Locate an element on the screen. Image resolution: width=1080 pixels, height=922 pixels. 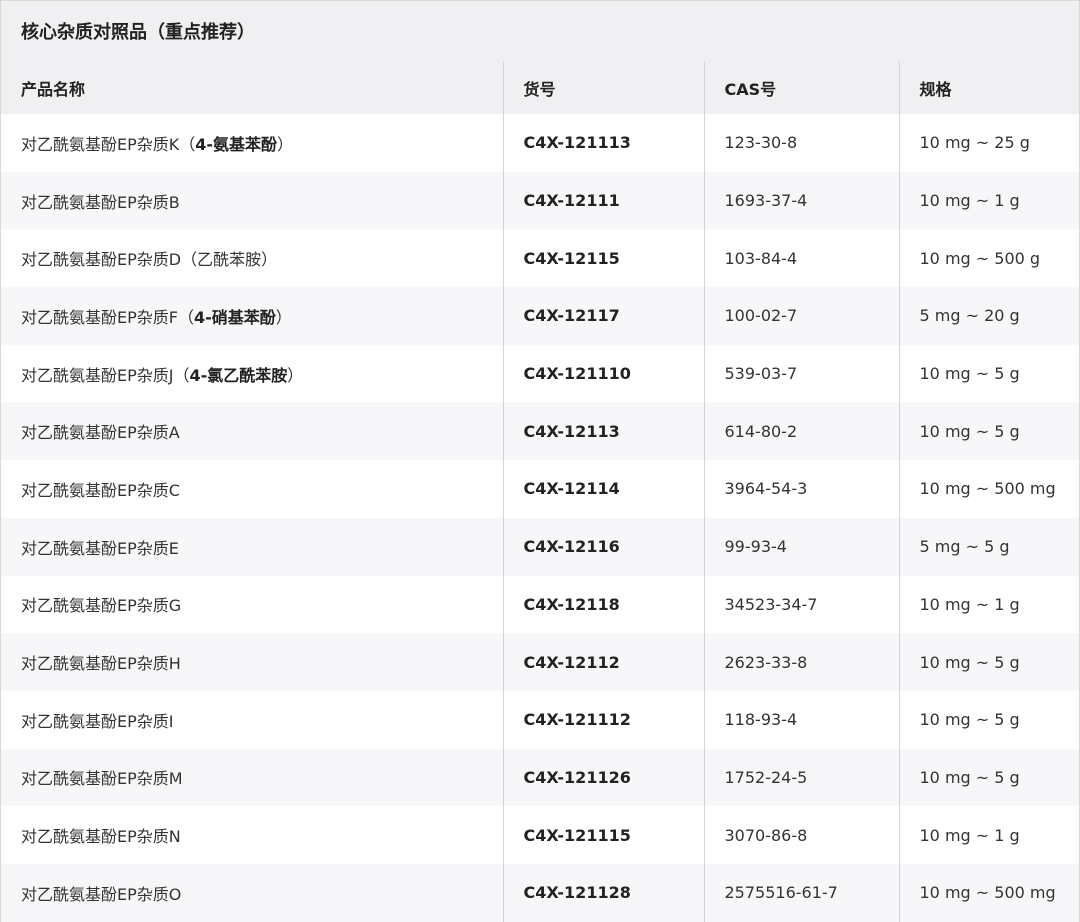
table-row: 对乙酰氨基酚EP杂质E C4X-12116 99-93-4 5 mg ~ 5 g is located at coordinates (540, 546).